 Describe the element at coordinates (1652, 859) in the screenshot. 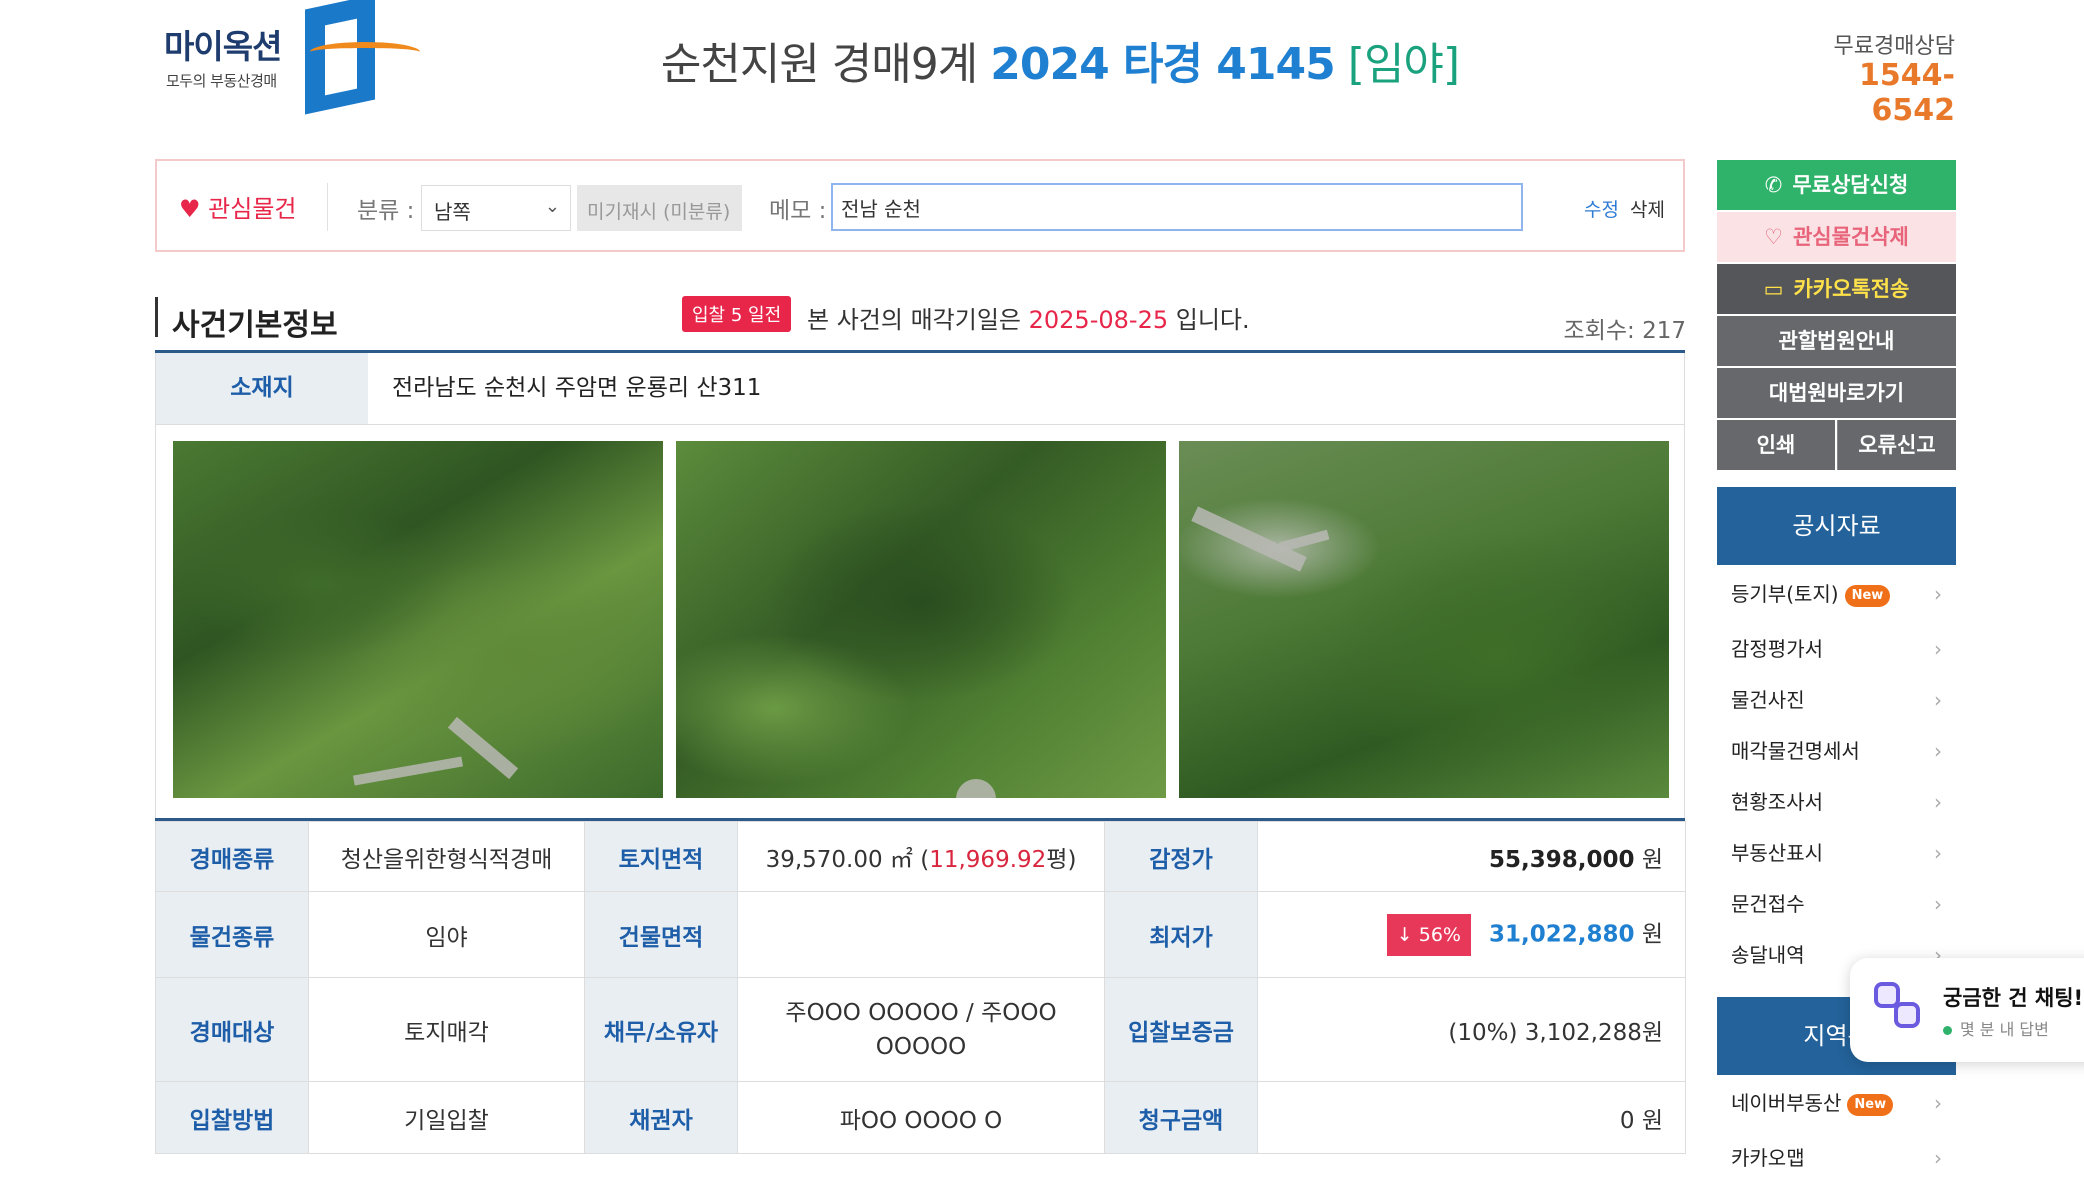

I see `appraisal-unit: 원` at that location.